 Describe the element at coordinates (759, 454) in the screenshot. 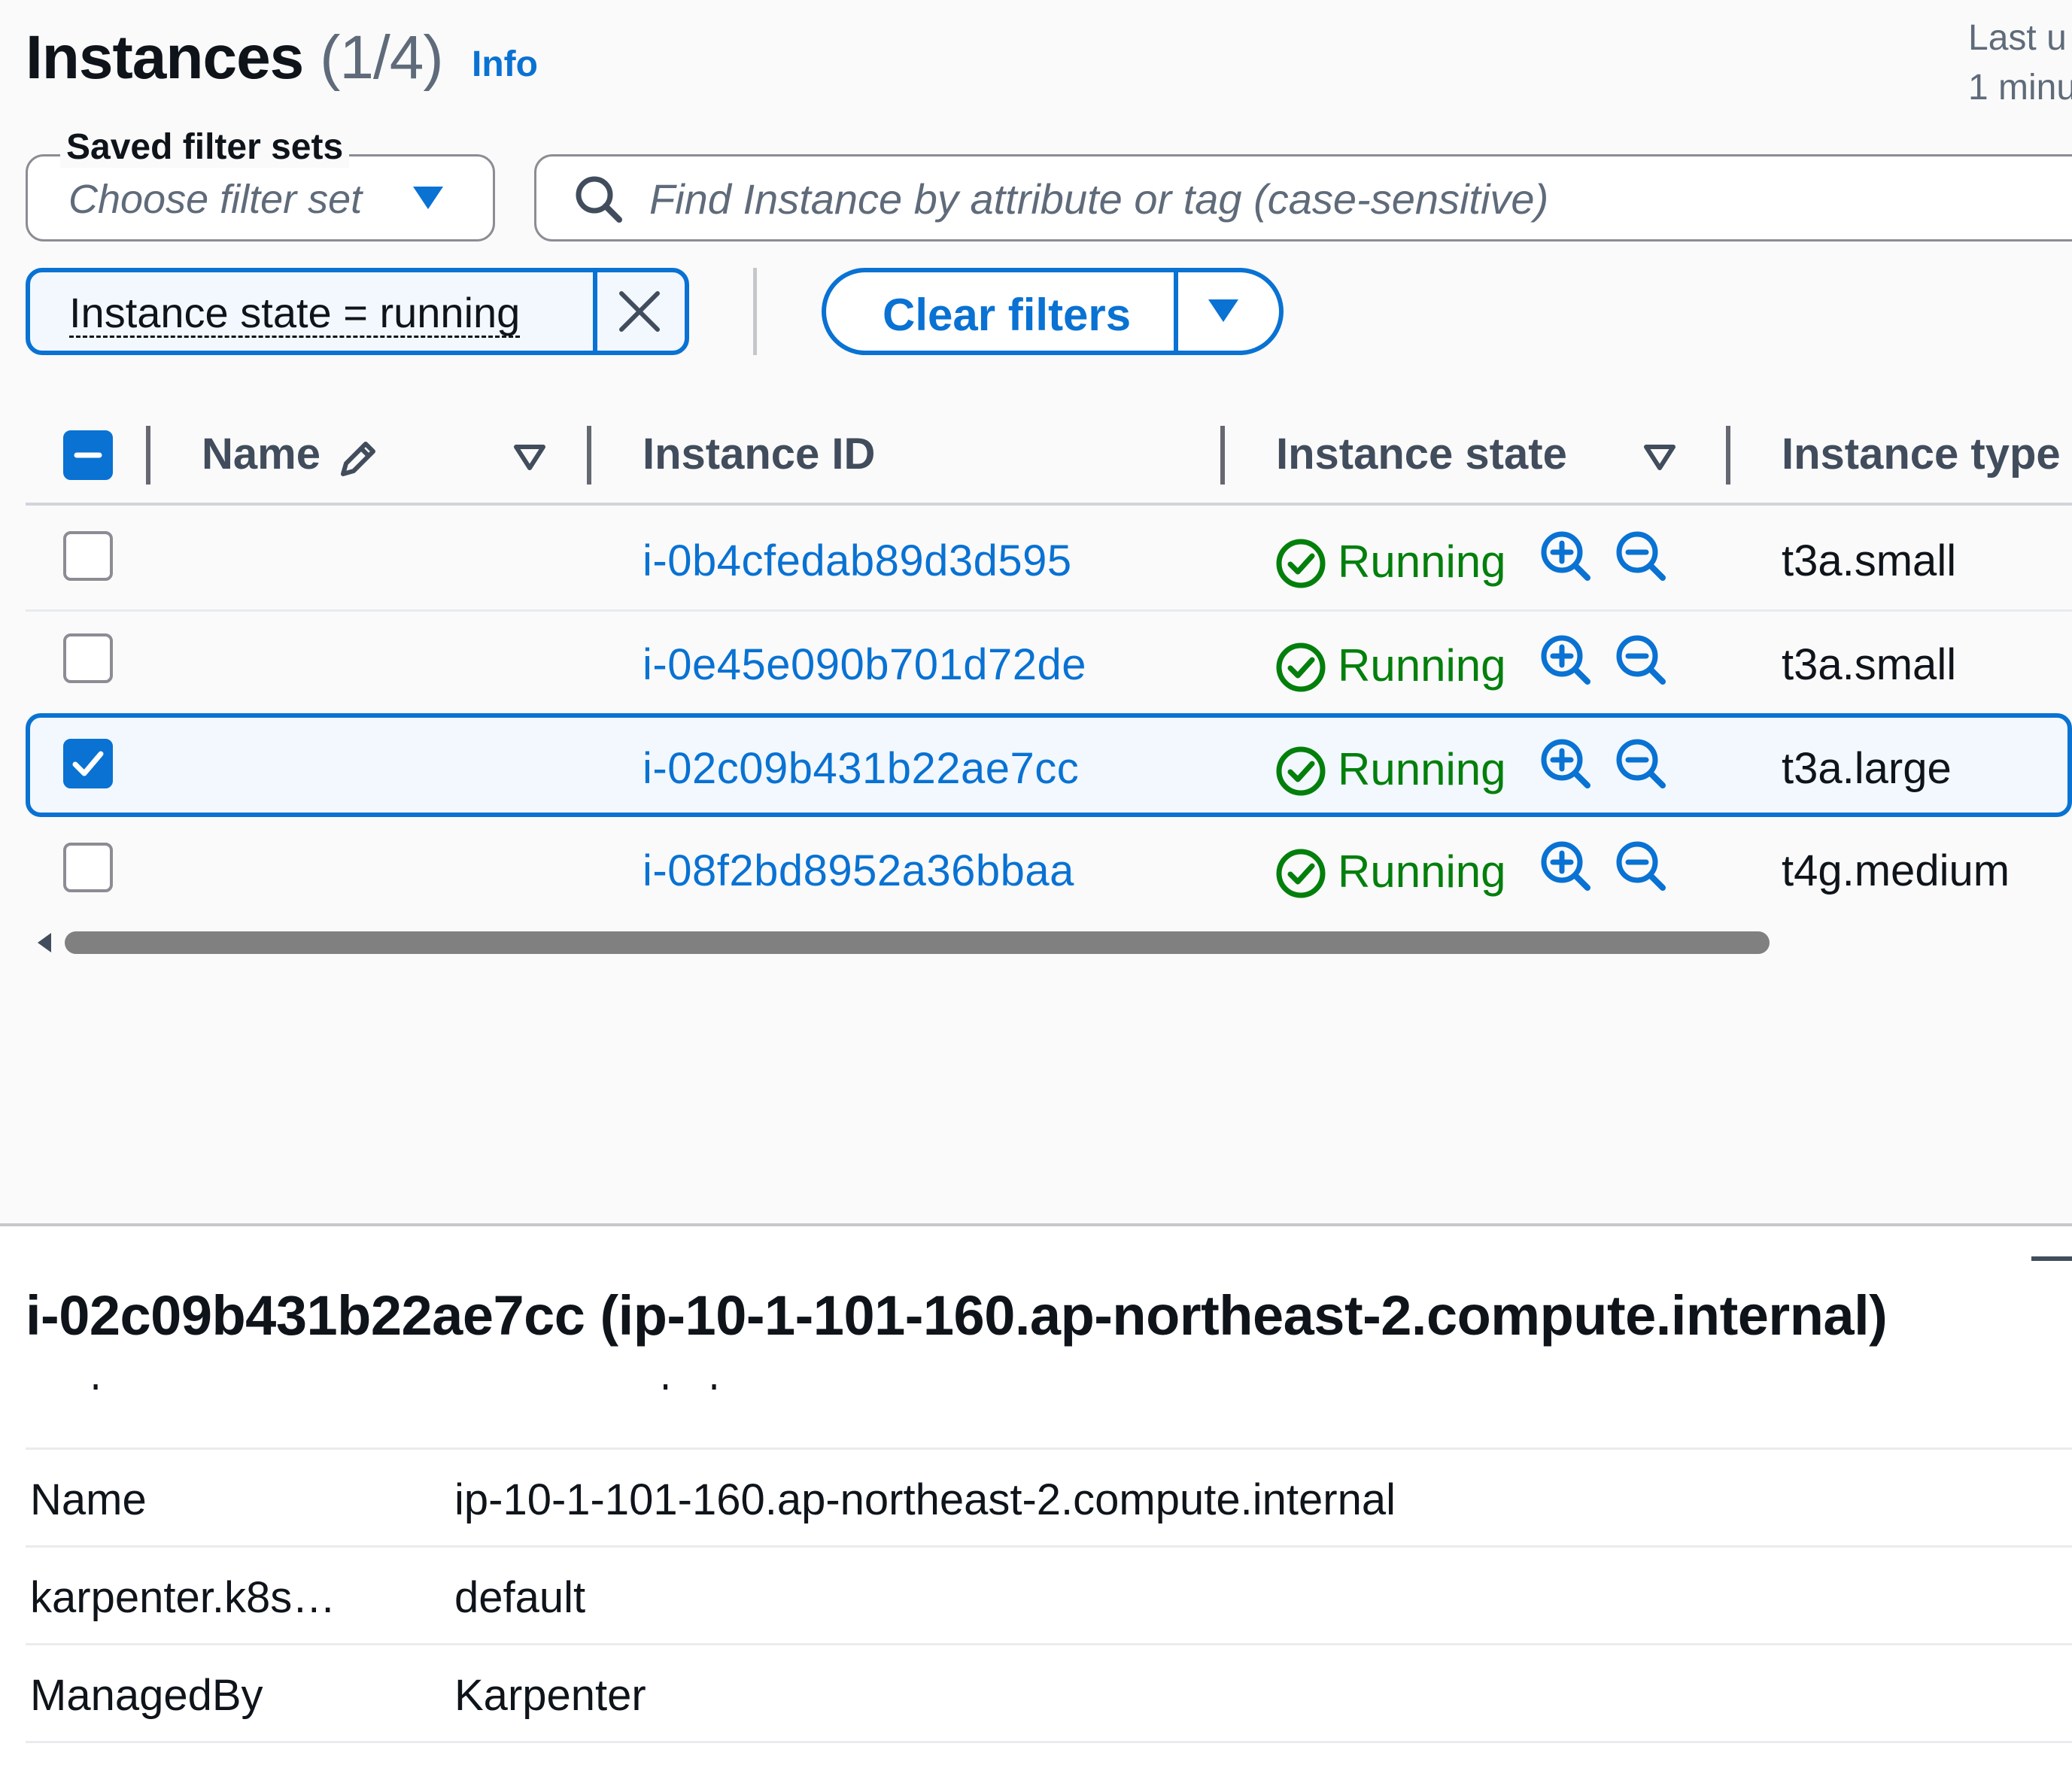

I see `column-header-instance-id: Instance ID` at that location.